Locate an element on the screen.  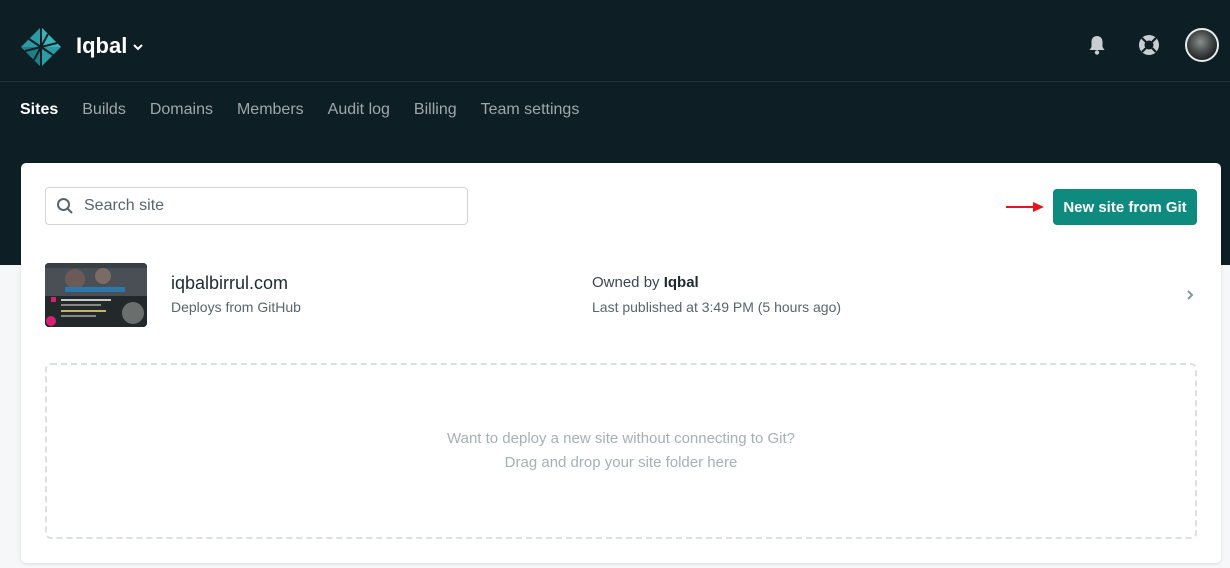
team-name: Iqbal is located at coordinates (102, 45).